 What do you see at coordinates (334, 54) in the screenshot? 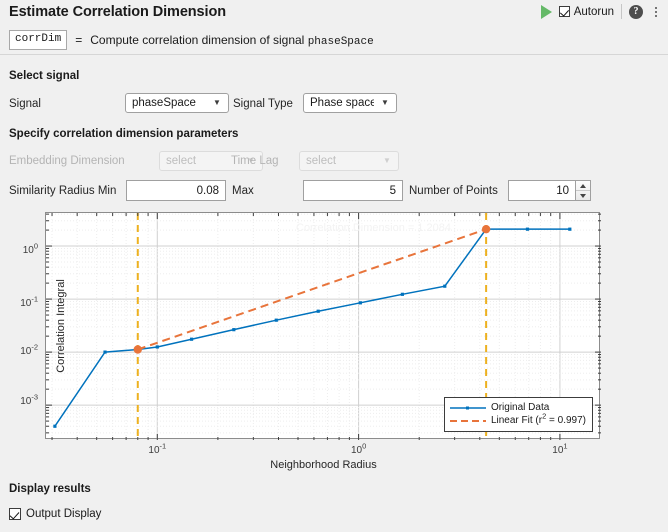
I see `header-separator` at bounding box center [334, 54].